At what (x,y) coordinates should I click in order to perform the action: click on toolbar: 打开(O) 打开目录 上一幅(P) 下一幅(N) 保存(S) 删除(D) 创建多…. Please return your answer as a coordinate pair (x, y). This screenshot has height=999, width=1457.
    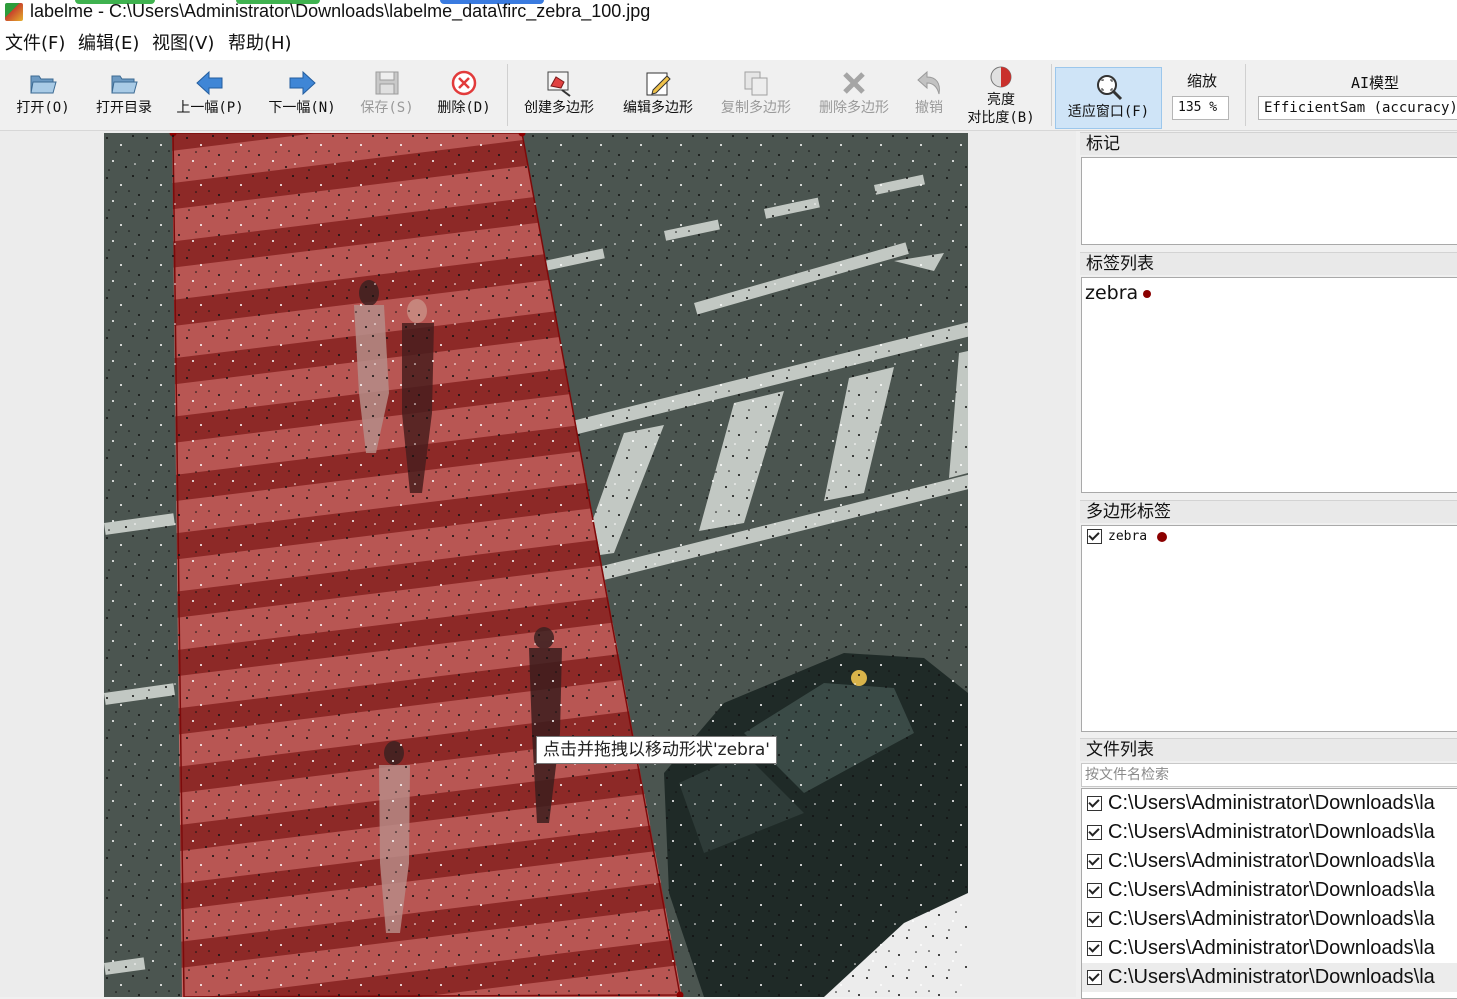
    Looking at the image, I should click on (728, 95).